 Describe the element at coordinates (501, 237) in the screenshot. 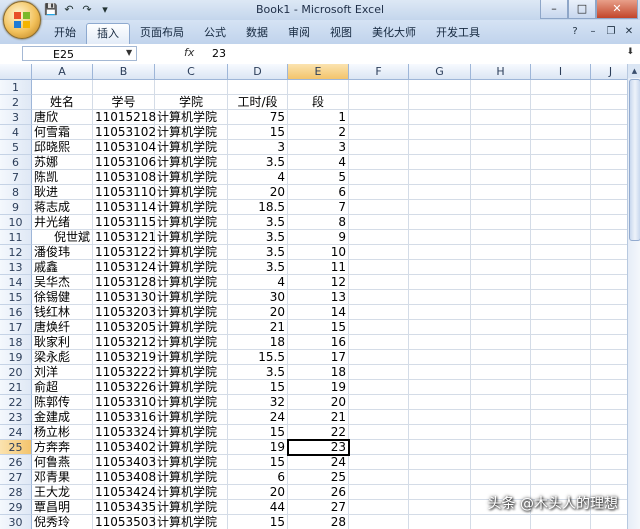

I see `cell-h11` at that location.